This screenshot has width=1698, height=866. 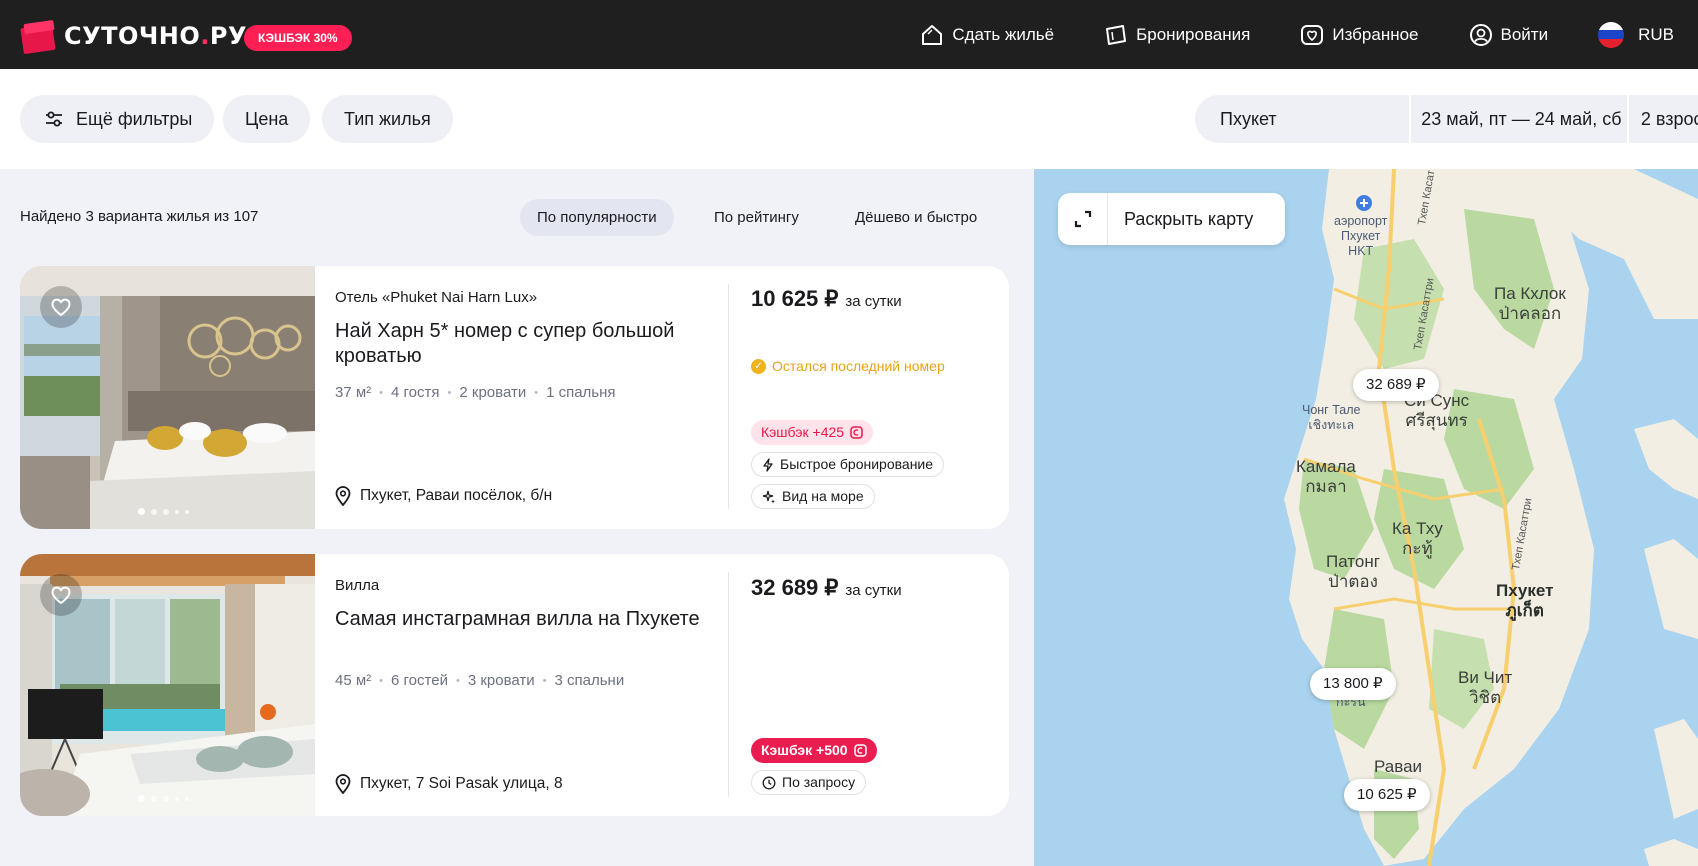 I want to click on sort-rating: По рейтингу, so click(x=756, y=217).